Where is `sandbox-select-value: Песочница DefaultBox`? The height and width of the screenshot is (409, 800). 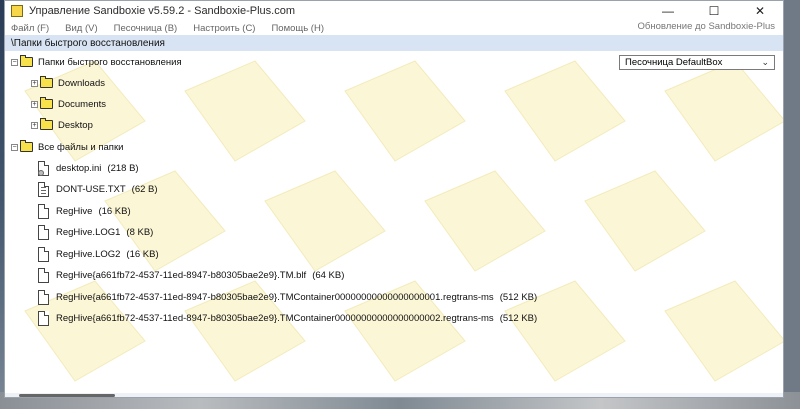
sandbox-select-value: Песочница DefaultBox is located at coordinates (674, 62).